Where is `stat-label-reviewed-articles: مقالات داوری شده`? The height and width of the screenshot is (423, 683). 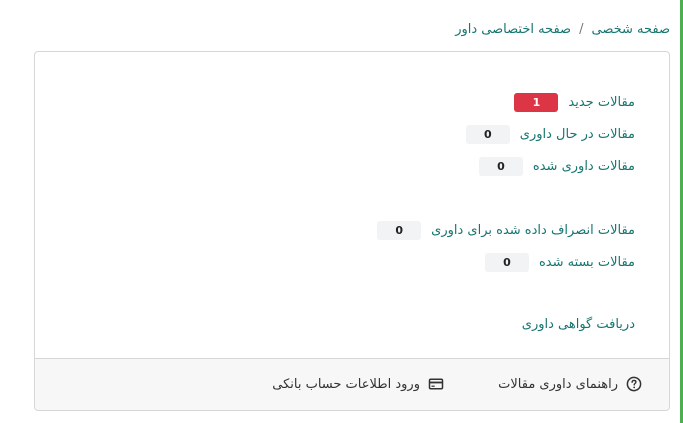 stat-label-reviewed-articles: مقالات داوری شده is located at coordinates (584, 166).